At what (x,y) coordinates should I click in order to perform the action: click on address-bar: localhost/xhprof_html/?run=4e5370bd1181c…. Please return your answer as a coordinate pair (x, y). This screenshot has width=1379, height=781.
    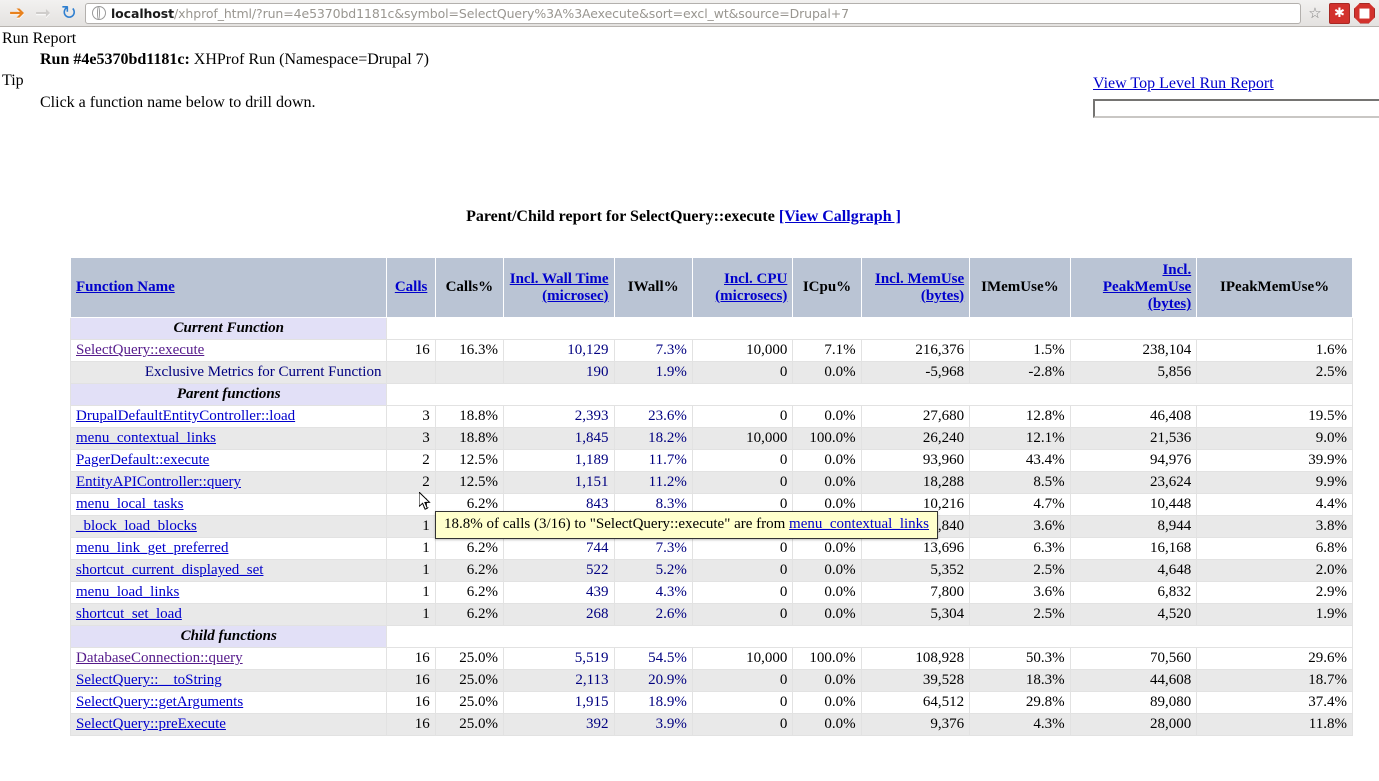
    Looking at the image, I should click on (693, 13).